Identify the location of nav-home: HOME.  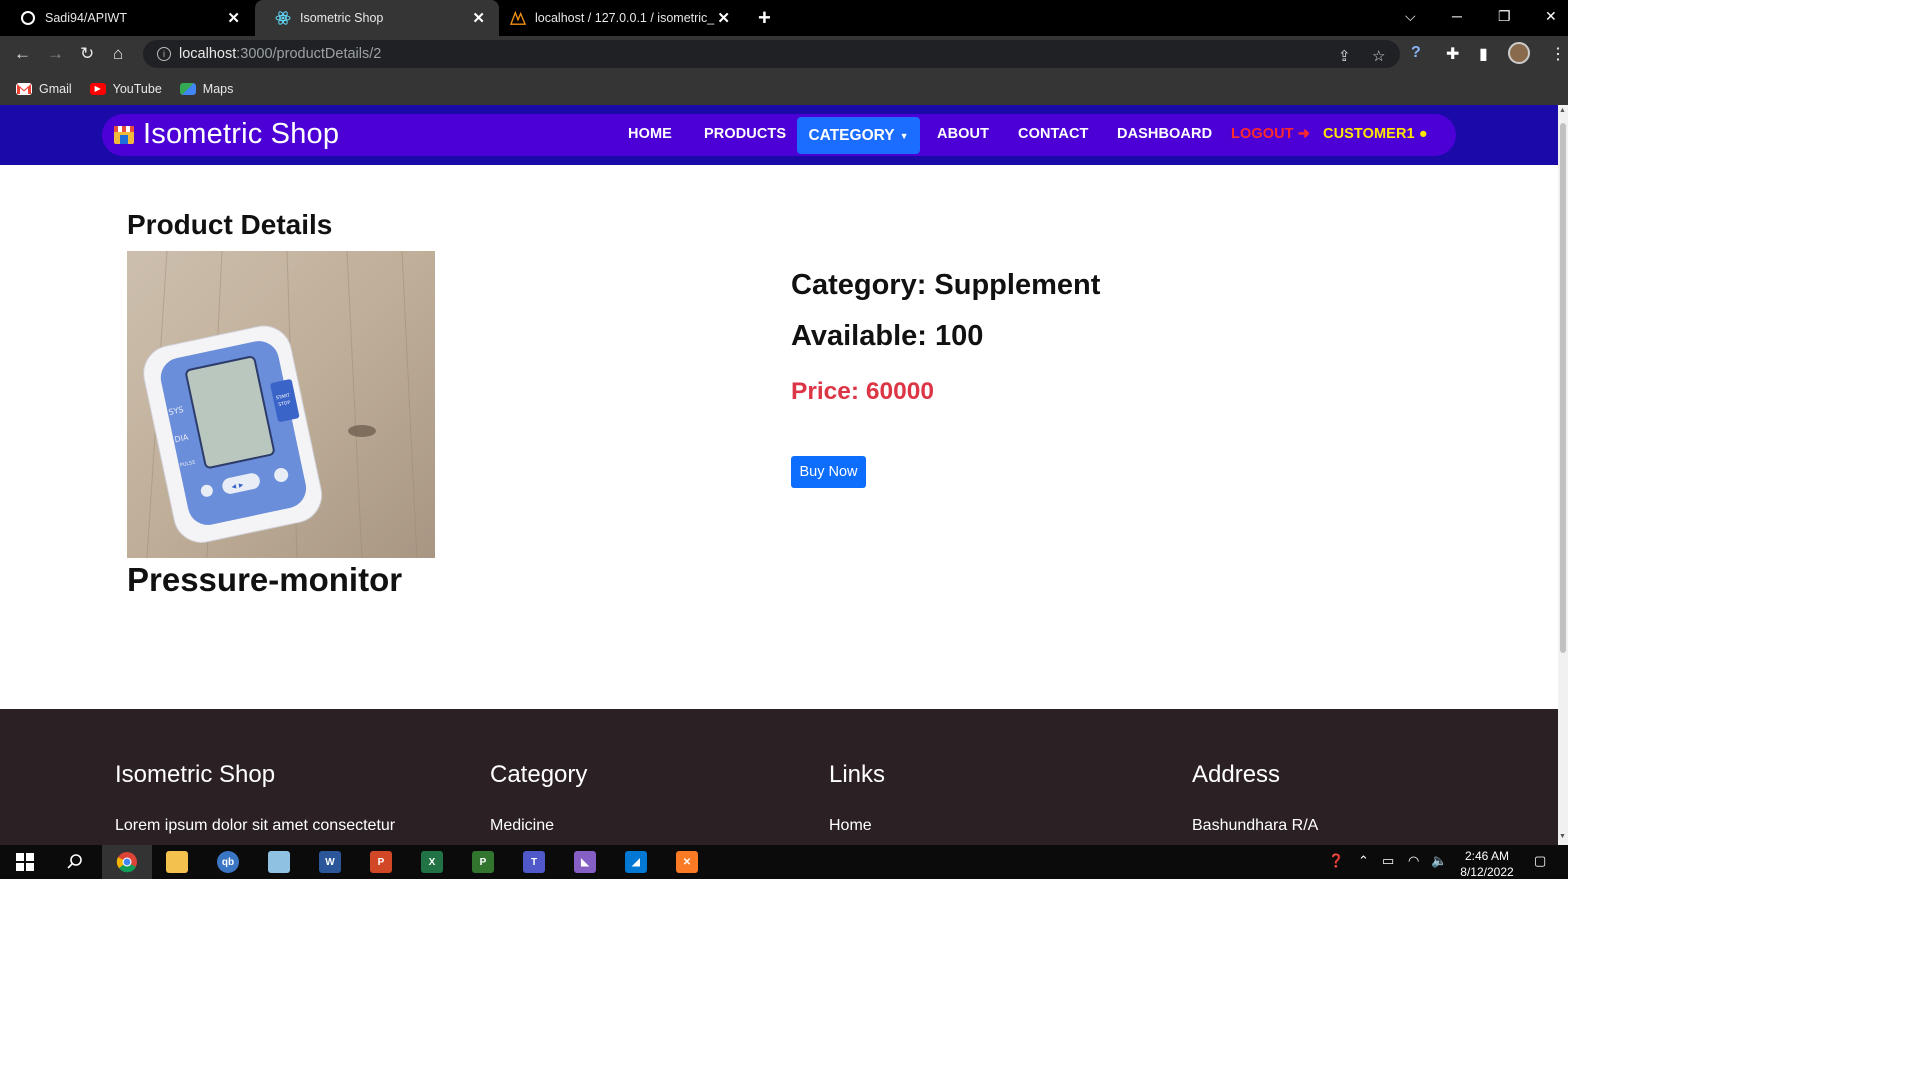
(650, 134).